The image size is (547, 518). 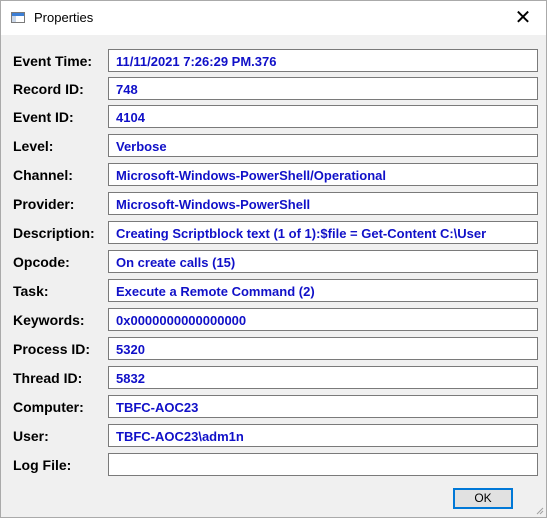 I want to click on field-row-keywords: Keywords: 0x0000000000000000, so click(x=273, y=320).